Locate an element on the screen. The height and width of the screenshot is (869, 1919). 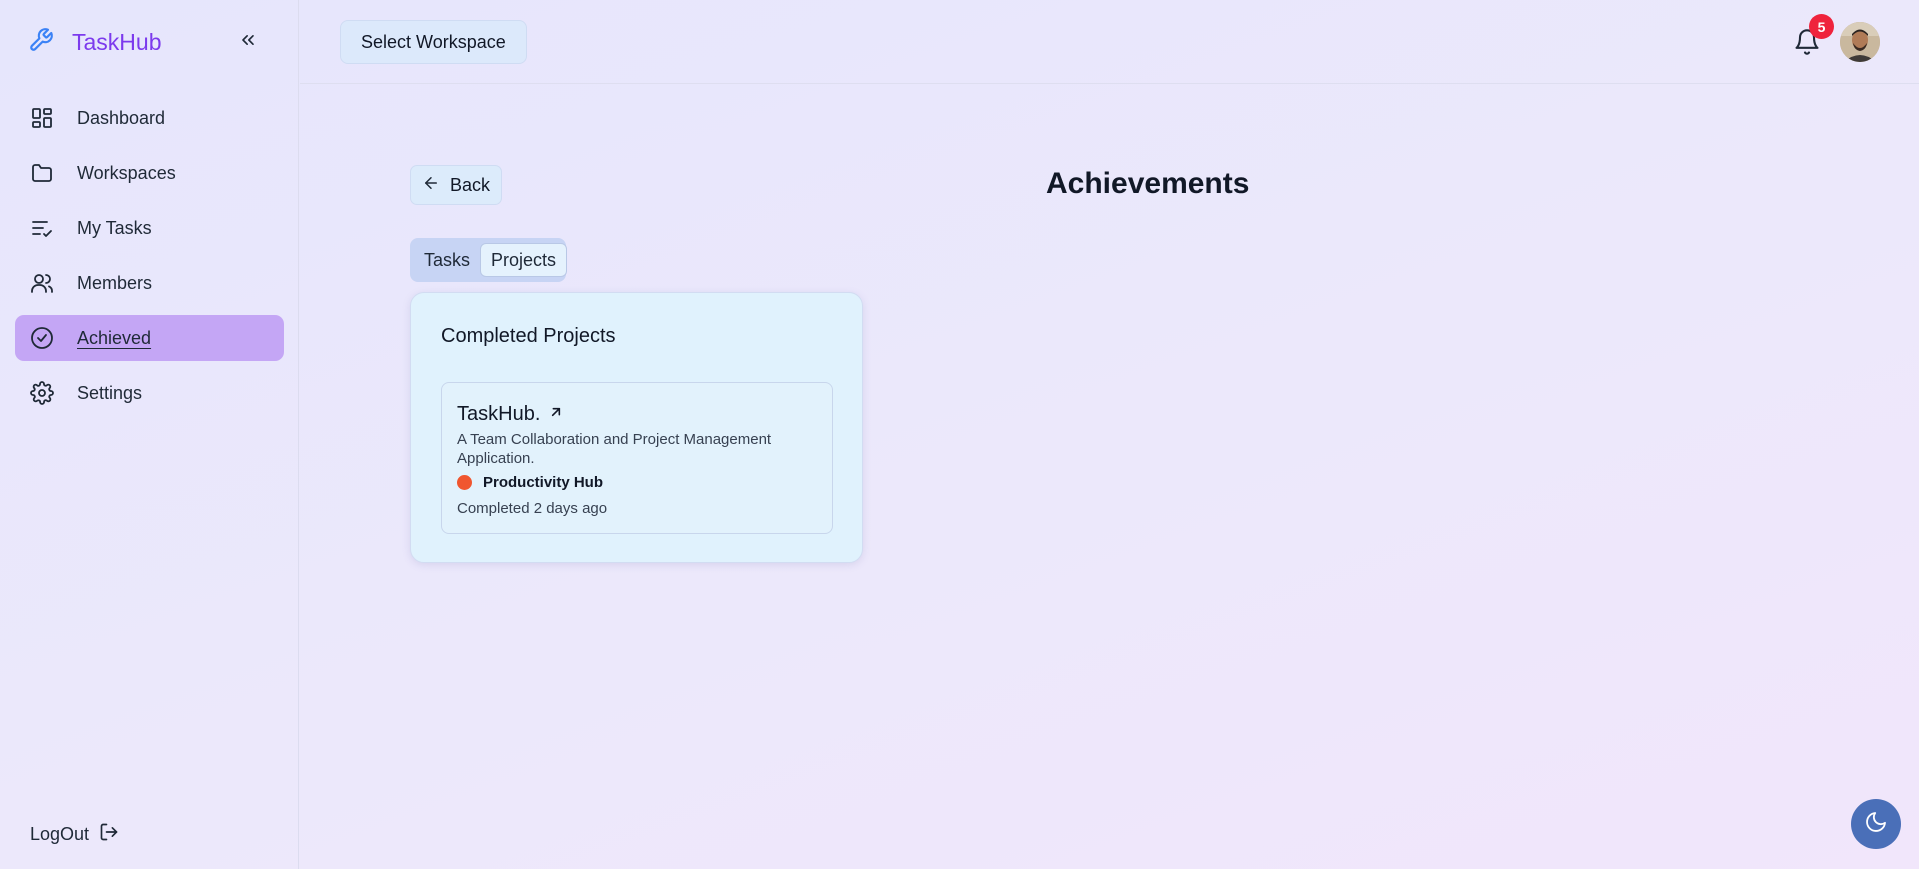
sidebar-item-members: Members is located at coordinates (149, 283).